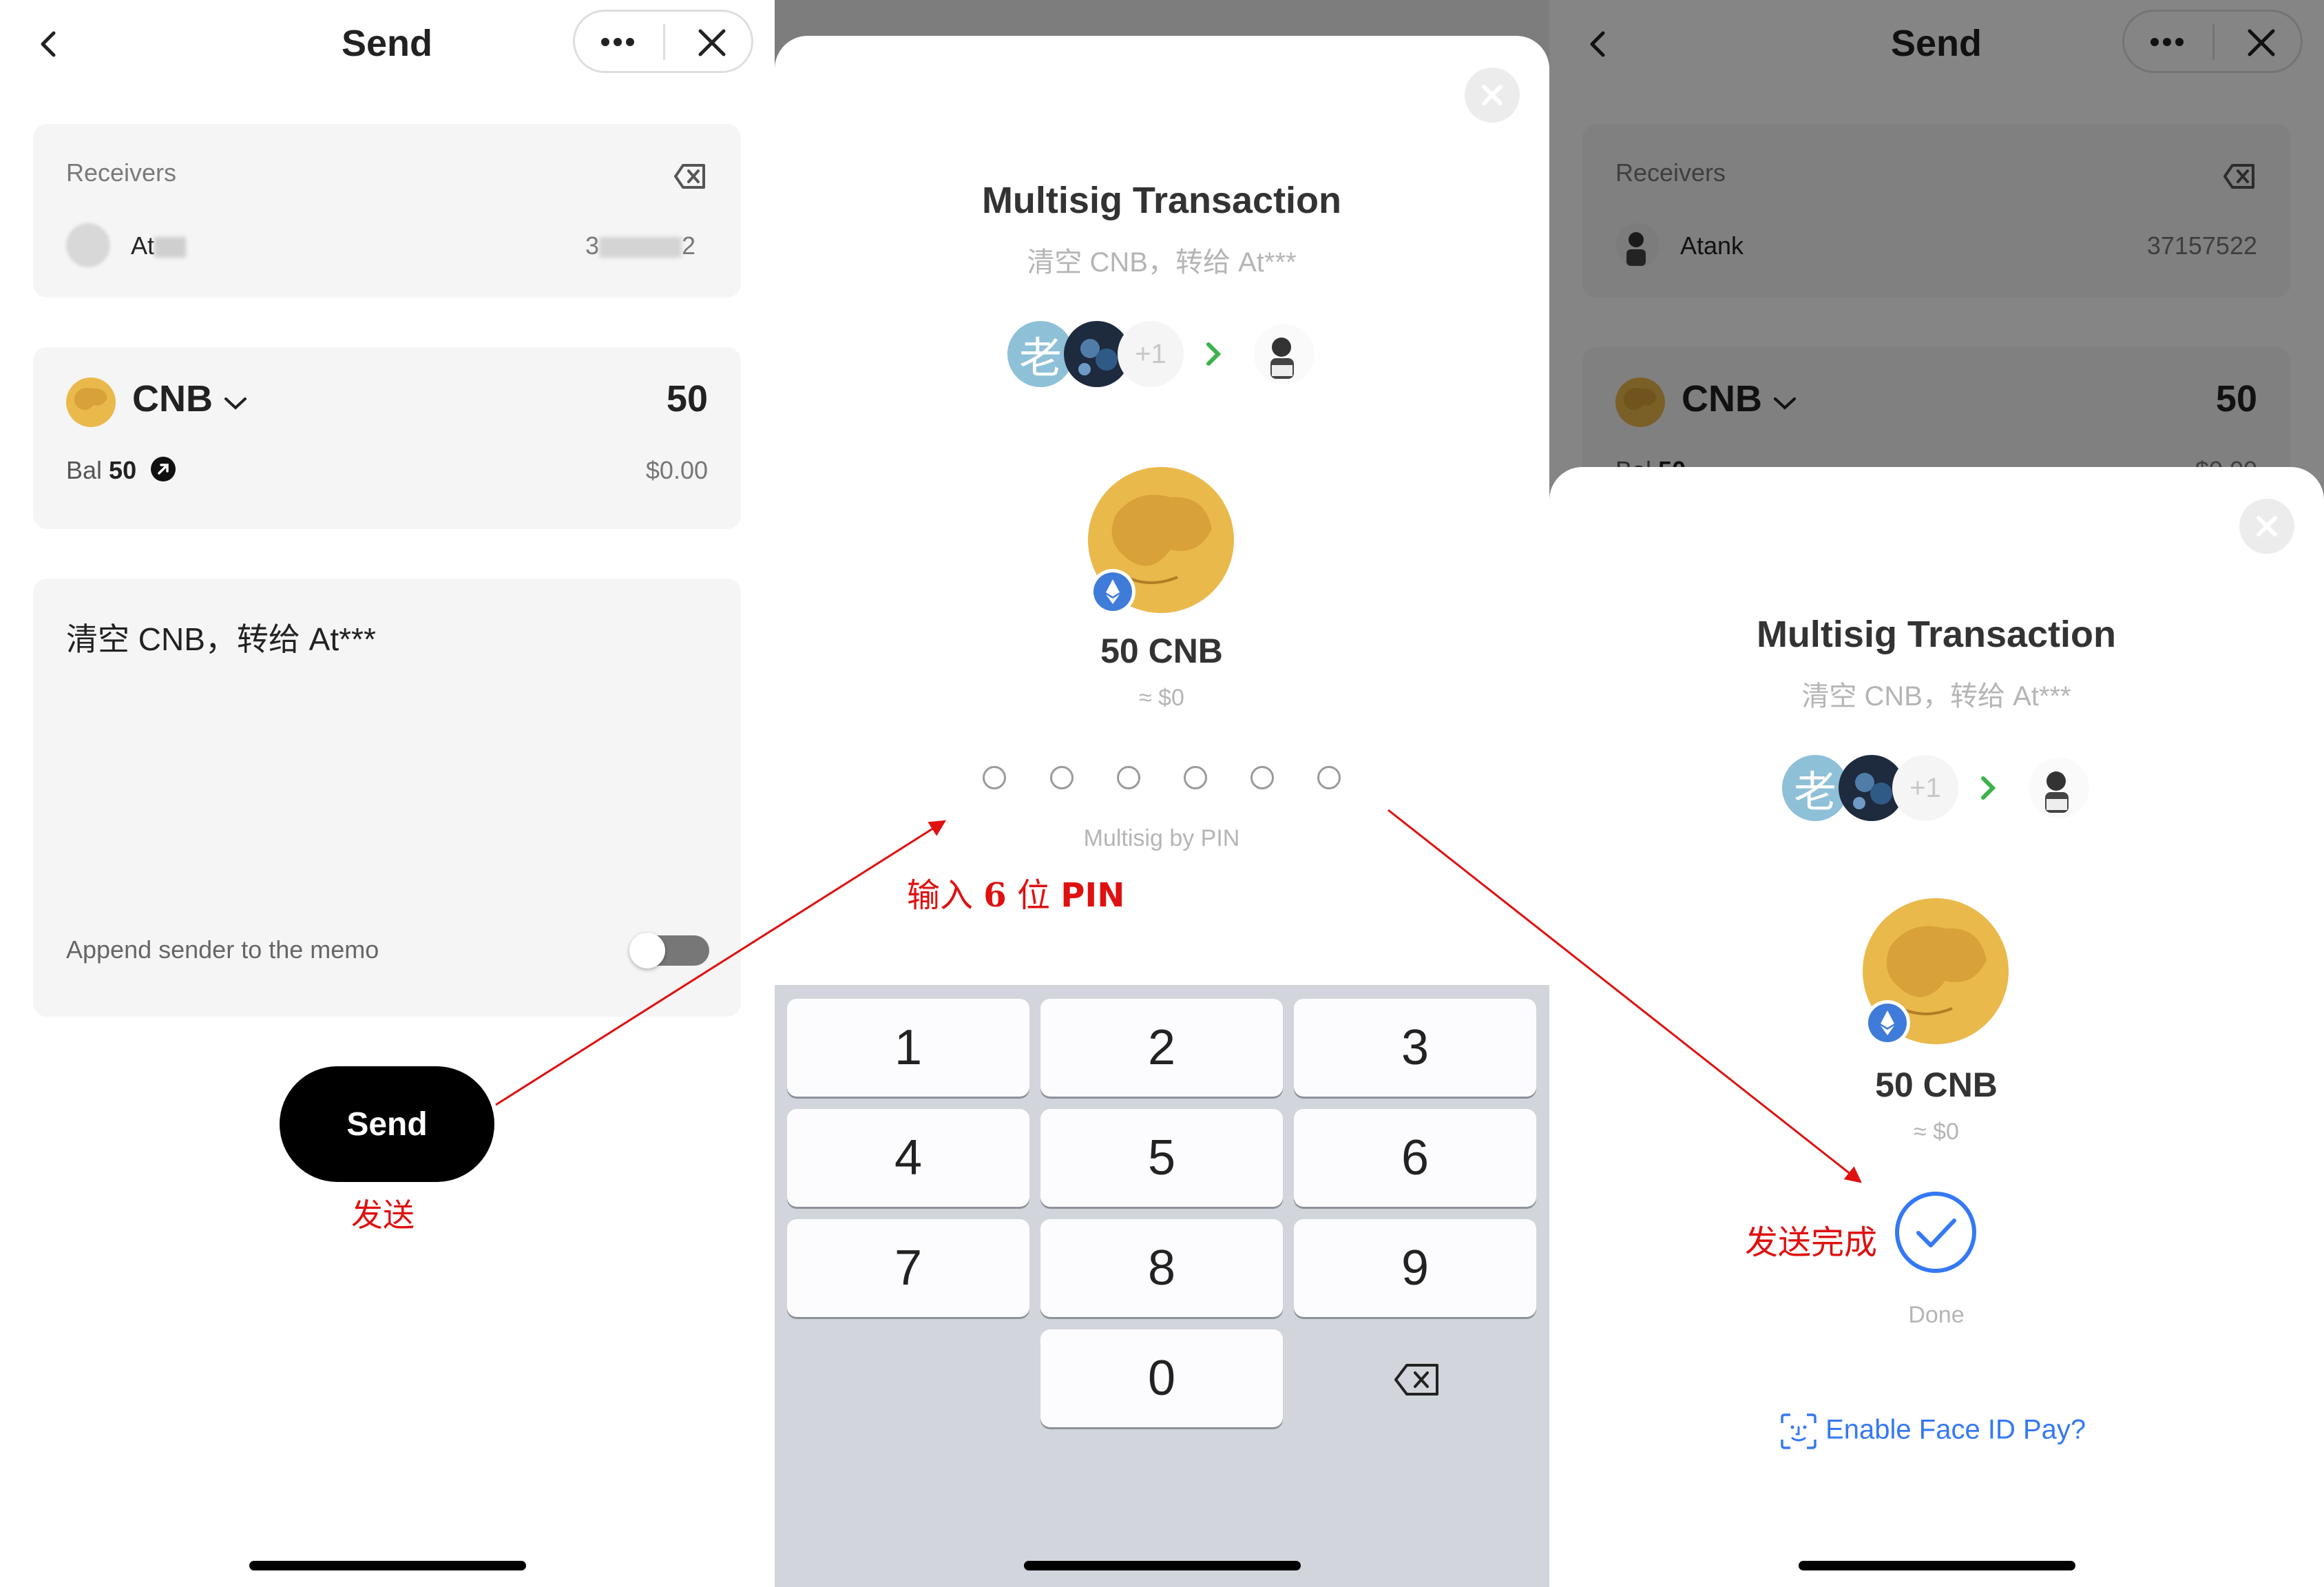 The height and width of the screenshot is (1587, 2324). What do you see at coordinates (1625, 996) in the screenshot?
I see `arrow-pin-to-done` at bounding box center [1625, 996].